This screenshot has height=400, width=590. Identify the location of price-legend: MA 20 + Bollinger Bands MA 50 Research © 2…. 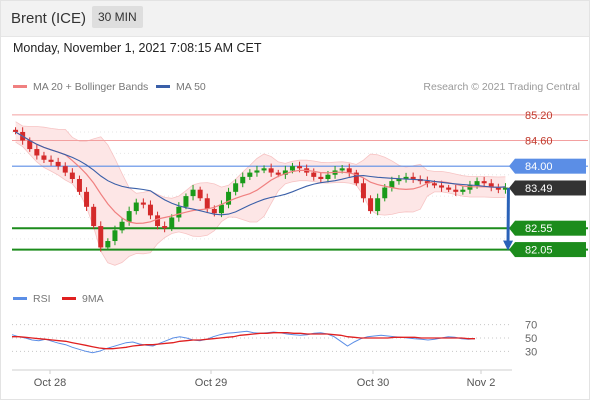
(296, 87).